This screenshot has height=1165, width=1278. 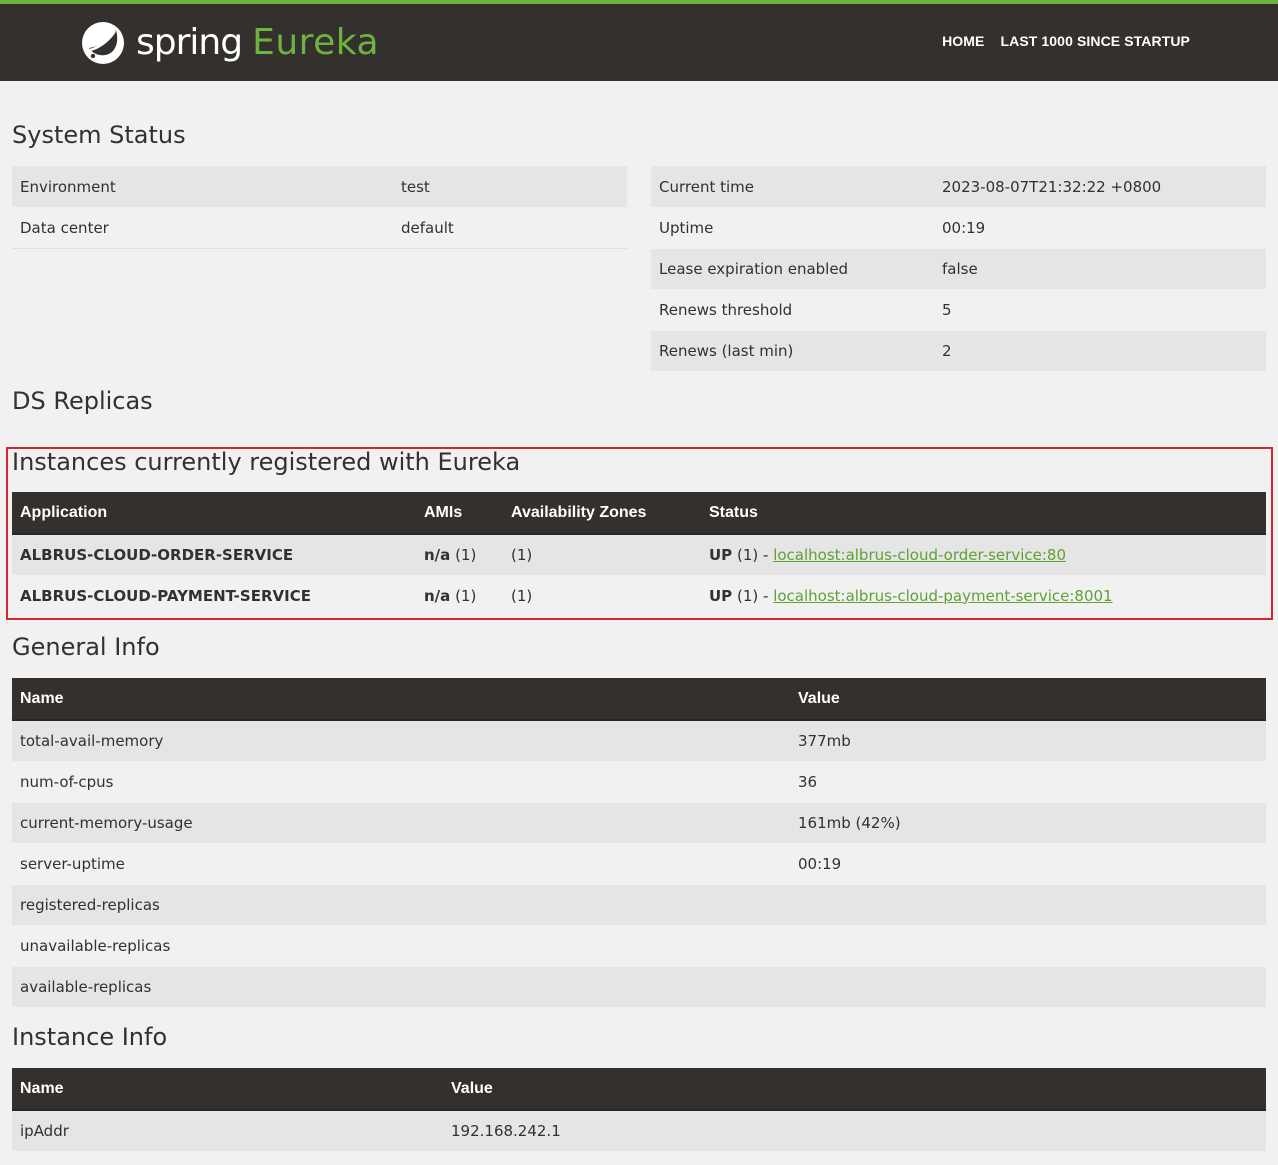 I want to click on nav-links: HOME LAST 1000 SINCE STARTUP, so click(x=1058, y=41).